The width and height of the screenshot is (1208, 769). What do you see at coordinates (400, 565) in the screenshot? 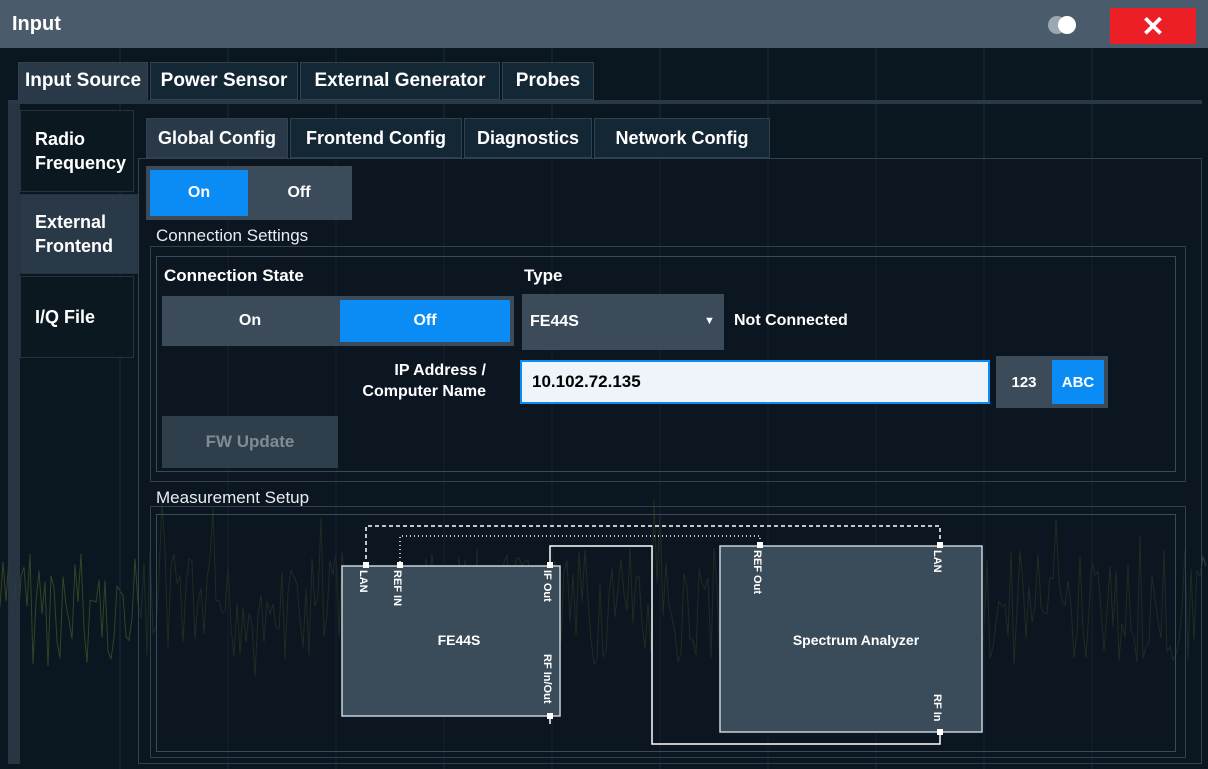
I see `fe-refin-port` at bounding box center [400, 565].